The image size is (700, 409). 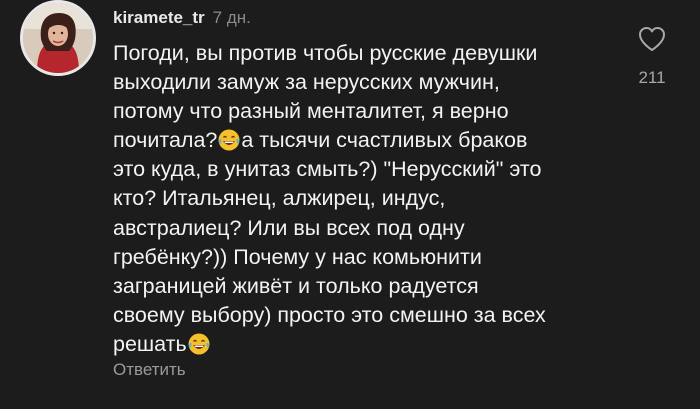 What do you see at coordinates (231, 17) in the screenshot?
I see `timestamp: 7 дн.` at bounding box center [231, 17].